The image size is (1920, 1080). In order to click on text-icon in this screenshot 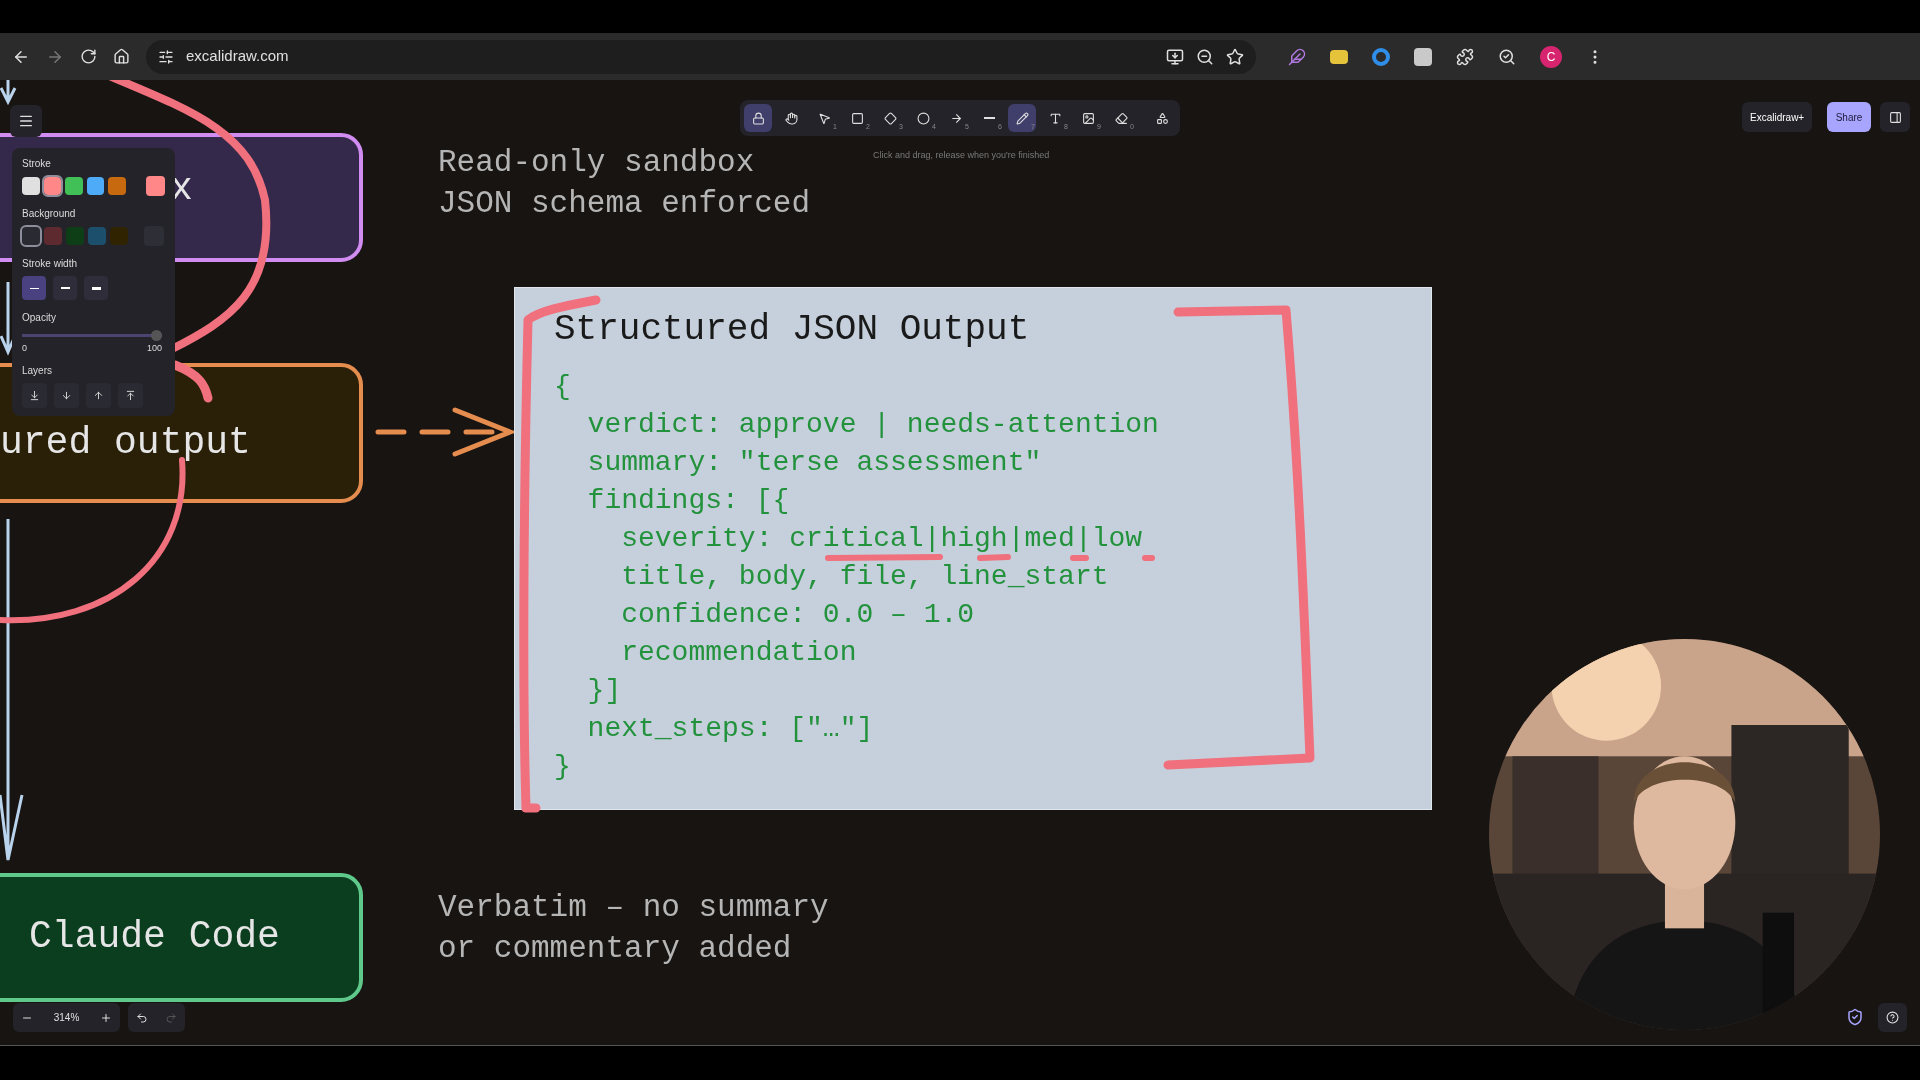, I will do `click(1055, 118)`.